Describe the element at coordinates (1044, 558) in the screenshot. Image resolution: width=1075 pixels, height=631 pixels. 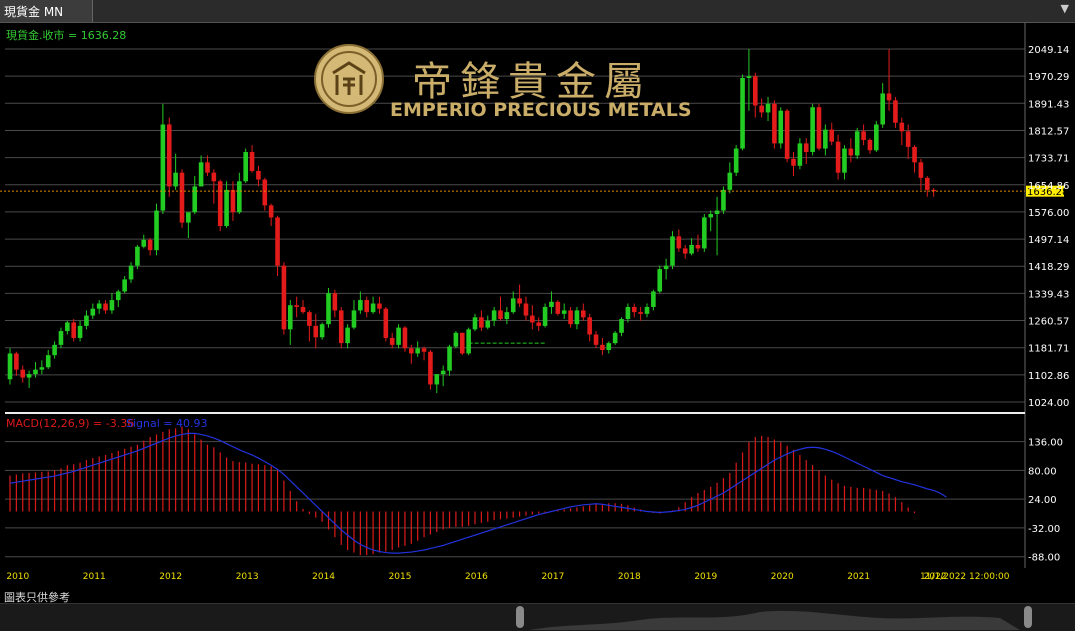
I see `macd-tick-label: -88.00` at that location.